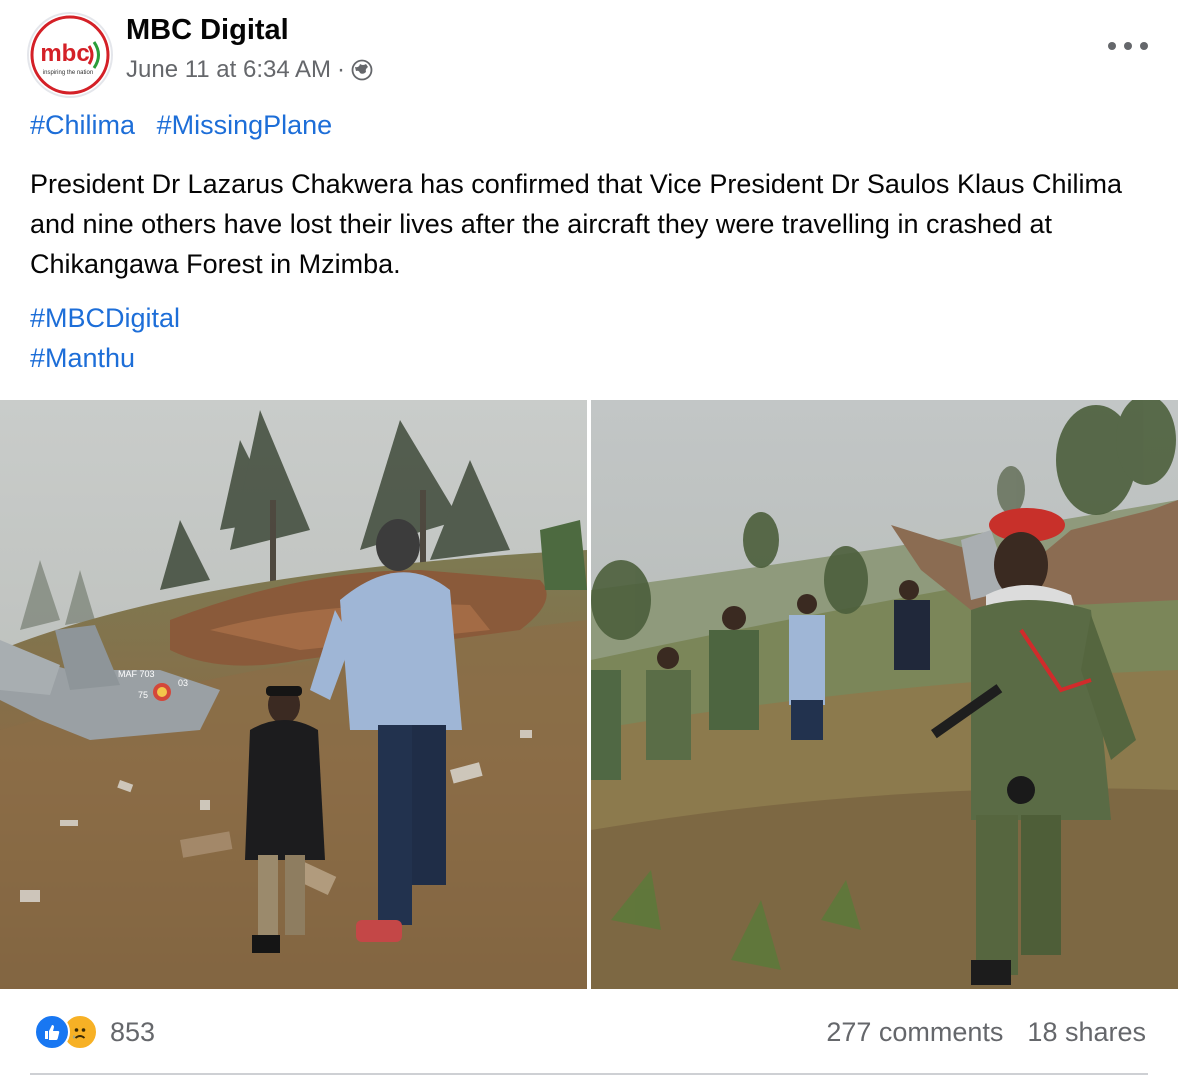 Image resolution: width=1178 pixels, height=1076 pixels. What do you see at coordinates (68, 73) in the screenshot?
I see `logo-tagline: inspiring the nation` at bounding box center [68, 73].